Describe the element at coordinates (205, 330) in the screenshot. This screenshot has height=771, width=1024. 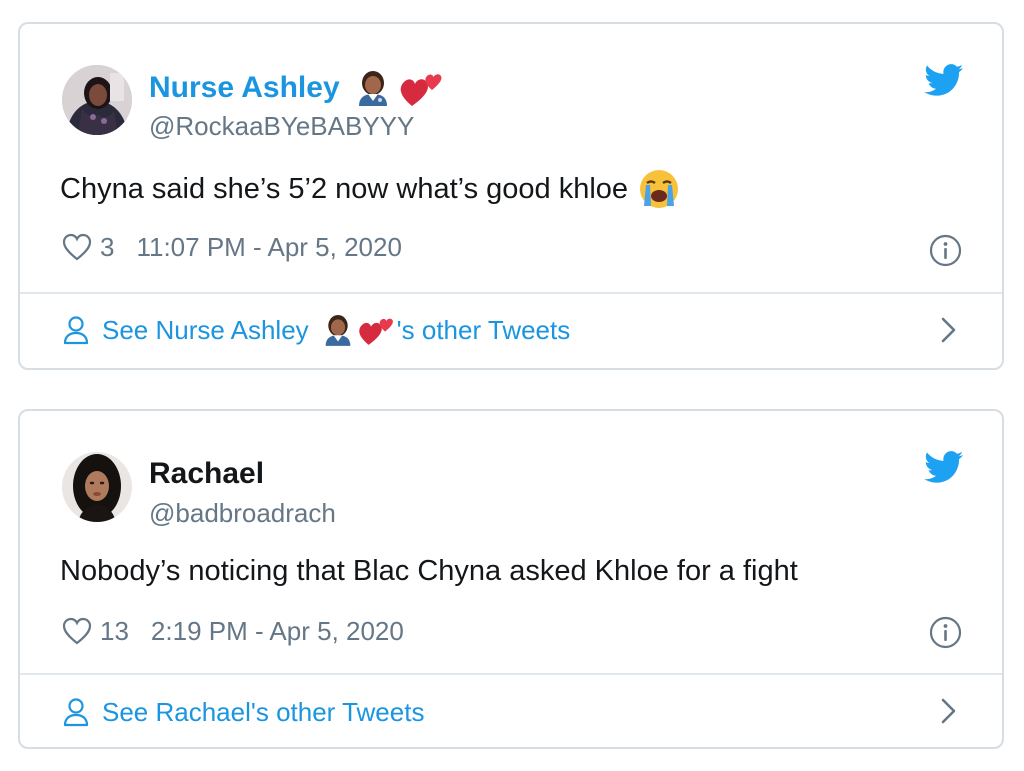
I see `footer-prefix: See Nurse Ashley` at that location.